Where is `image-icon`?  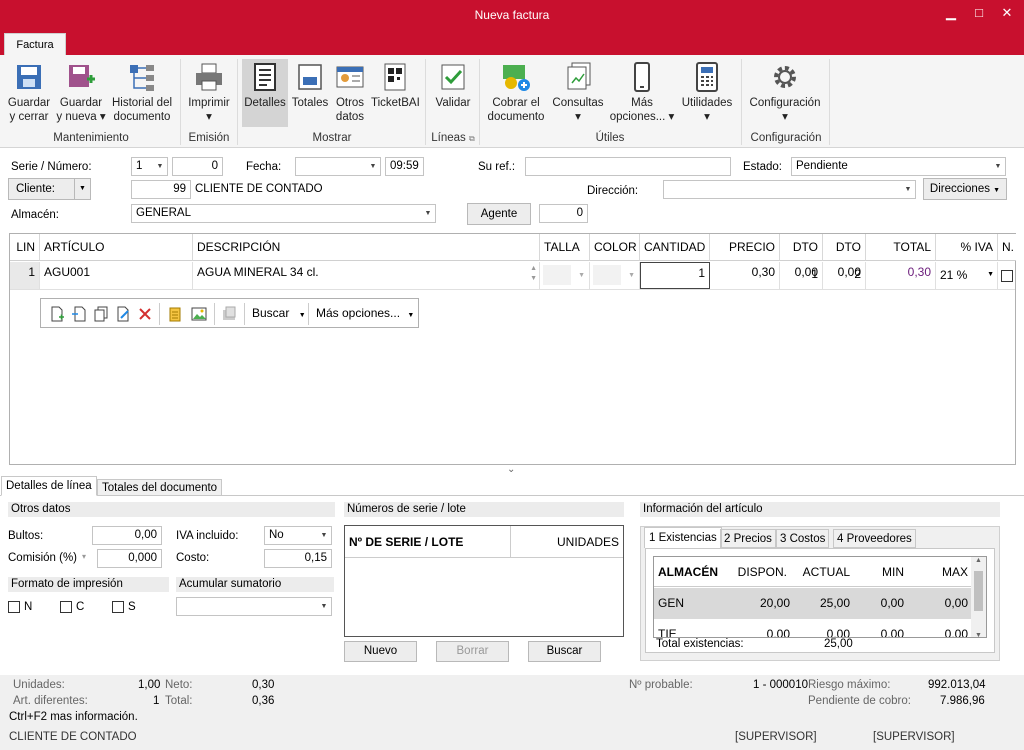
image-icon is located at coordinates (199, 314).